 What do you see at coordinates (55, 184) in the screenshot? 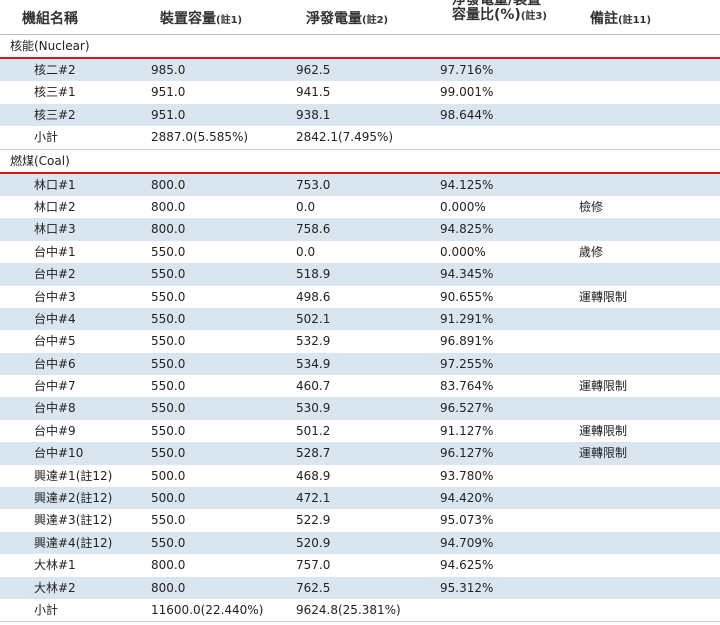
I see `unit-name-cell: 林口#1` at bounding box center [55, 184].